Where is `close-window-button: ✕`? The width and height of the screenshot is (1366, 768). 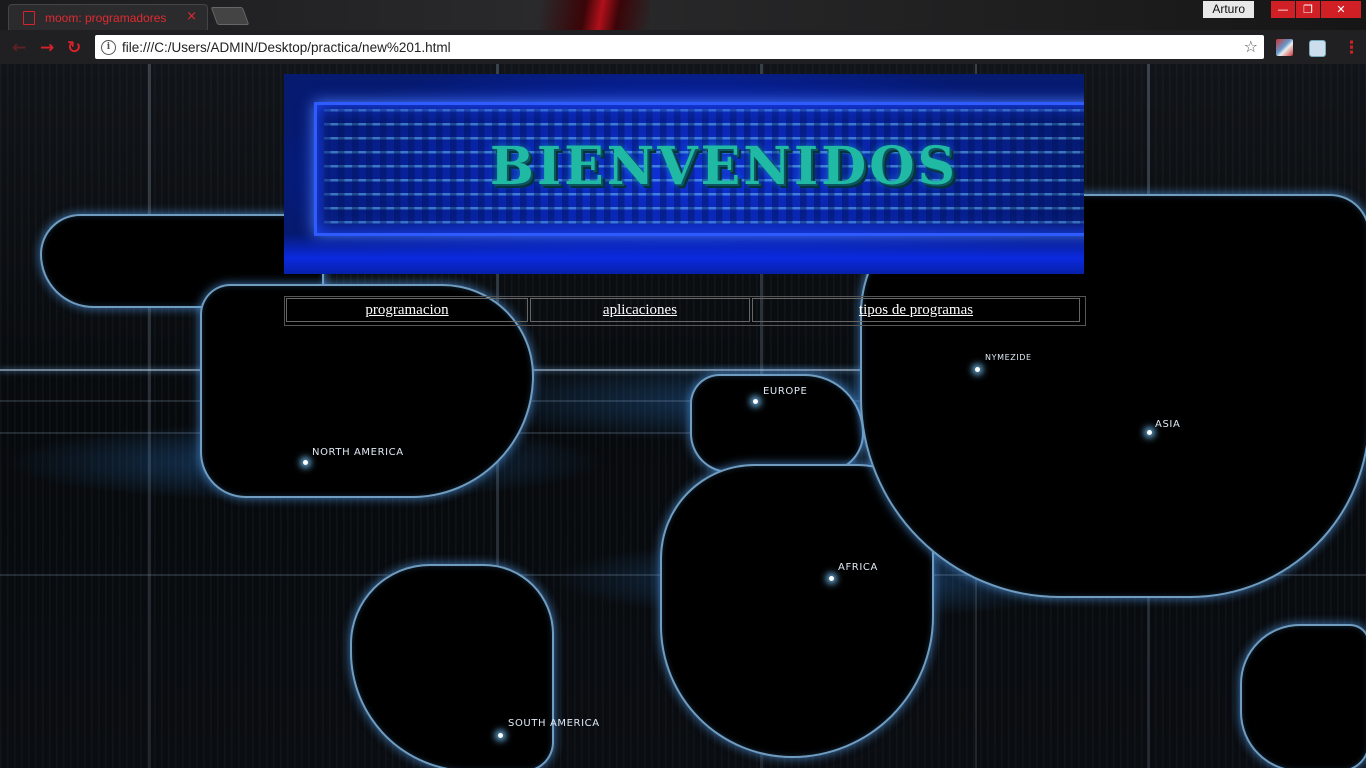
close-window-button: ✕ is located at coordinates (1341, 9).